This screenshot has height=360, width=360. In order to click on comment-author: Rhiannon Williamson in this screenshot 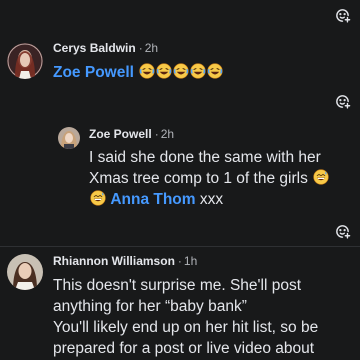, I will do `click(114, 261)`.